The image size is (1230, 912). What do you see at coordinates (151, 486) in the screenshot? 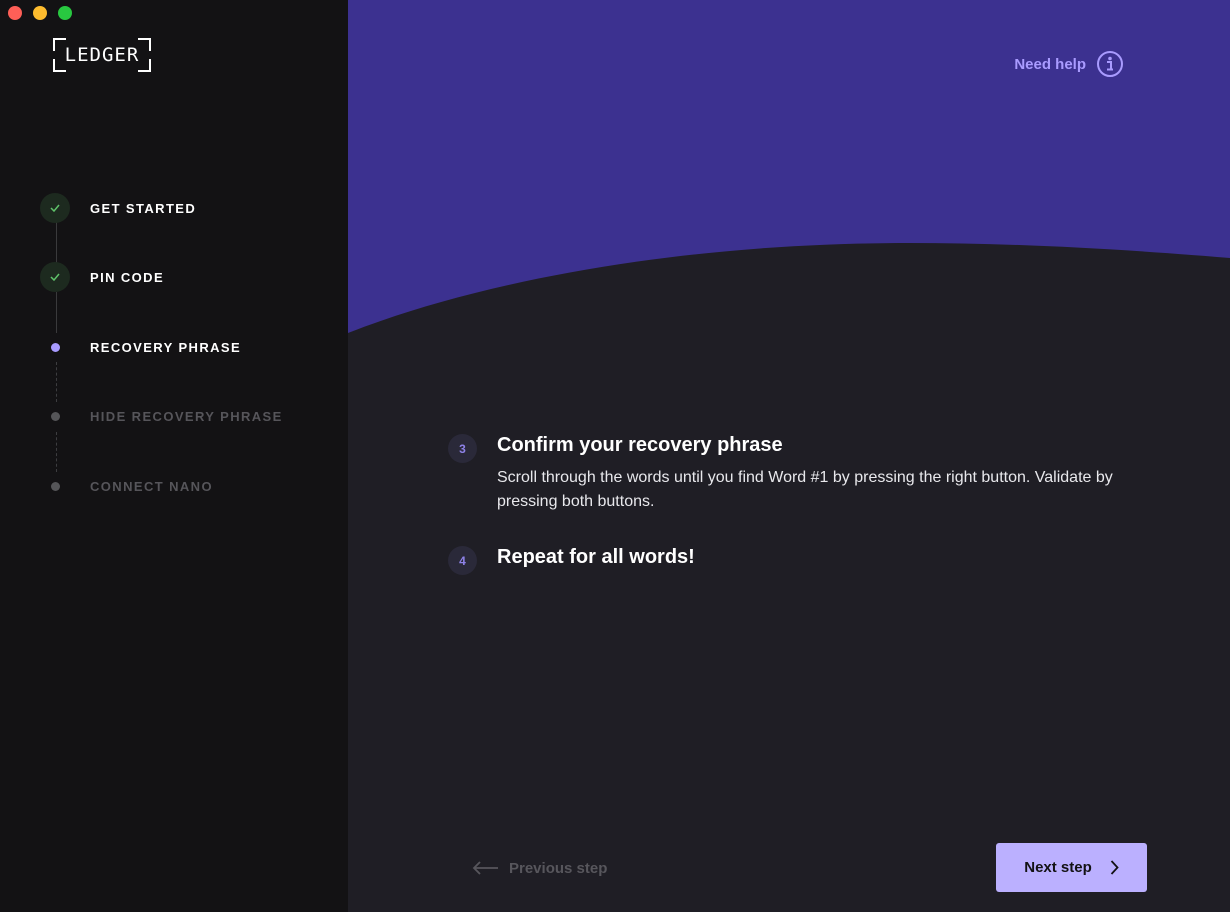
I see `step-label: CONNECT NANO` at bounding box center [151, 486].